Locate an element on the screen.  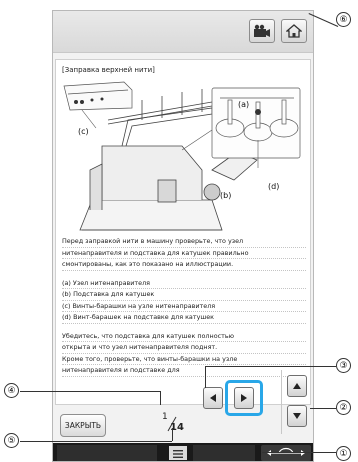
callout-number-2: ② is located at coordinates (343, 407).